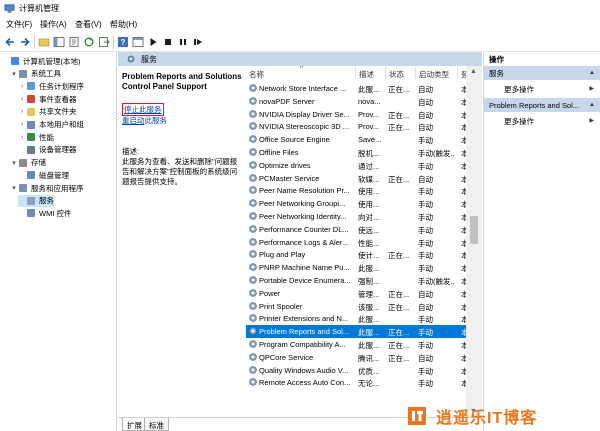  I want to click on service-startup-type: 手动, so click(425, 243).